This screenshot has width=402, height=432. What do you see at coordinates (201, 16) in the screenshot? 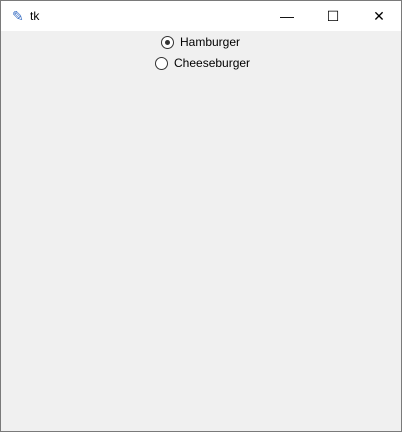
I see `title-bar: ✎ tk — ☐ ✕` at bounding box center [201, 16].